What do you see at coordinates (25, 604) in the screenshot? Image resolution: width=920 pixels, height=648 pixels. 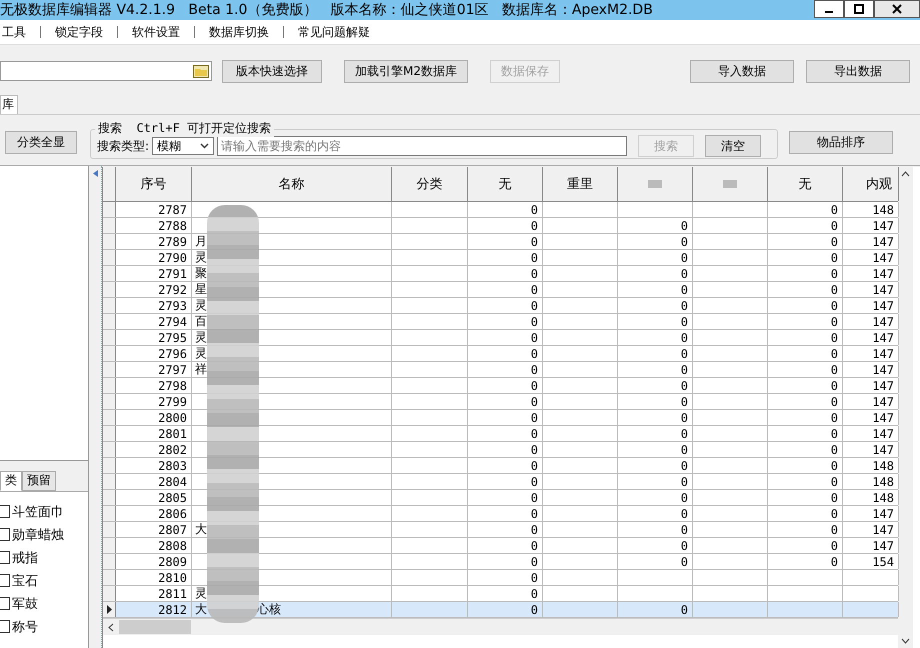 I see `checkbox-label: 军鼓` at bounding box center [25, 604].